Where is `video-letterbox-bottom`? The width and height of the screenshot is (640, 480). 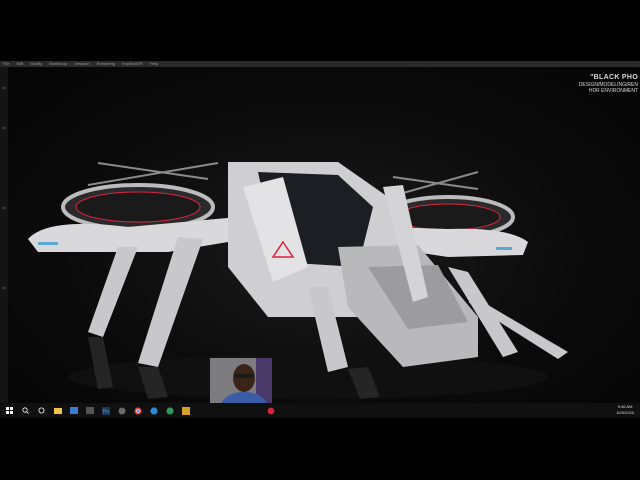 video-letterbox-bottom is located at coordinates (320, 449).